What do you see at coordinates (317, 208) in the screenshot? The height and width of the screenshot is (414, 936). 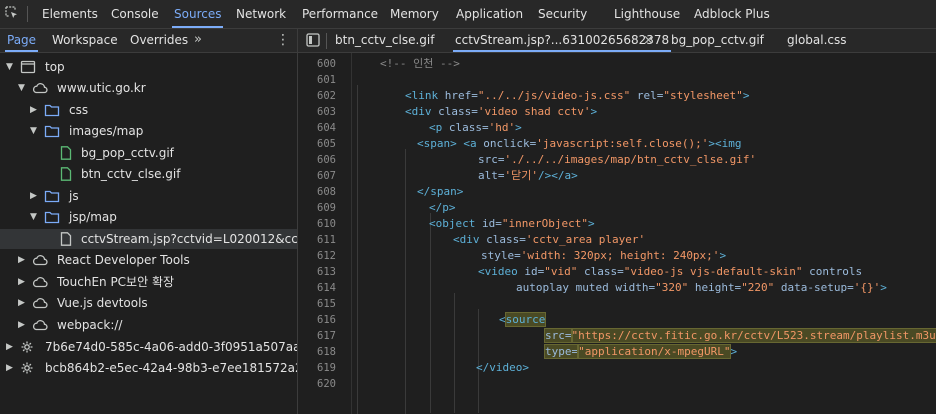 I see `line-number: 609` at bounding box center [317, 208].